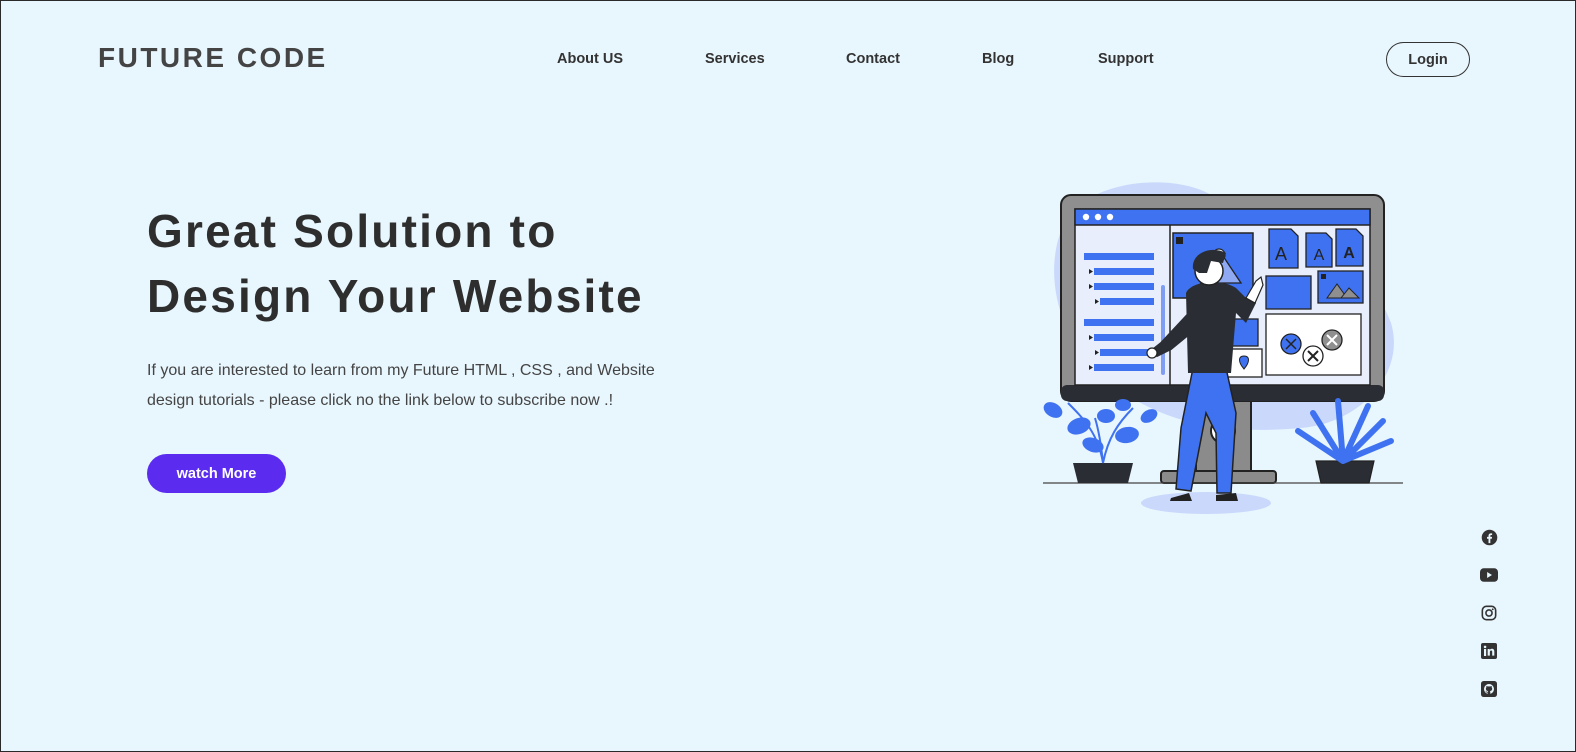  Describe the element at coordinates (590, 59) in the screenshot. I see `nav-link-about-us: About US` at that location.